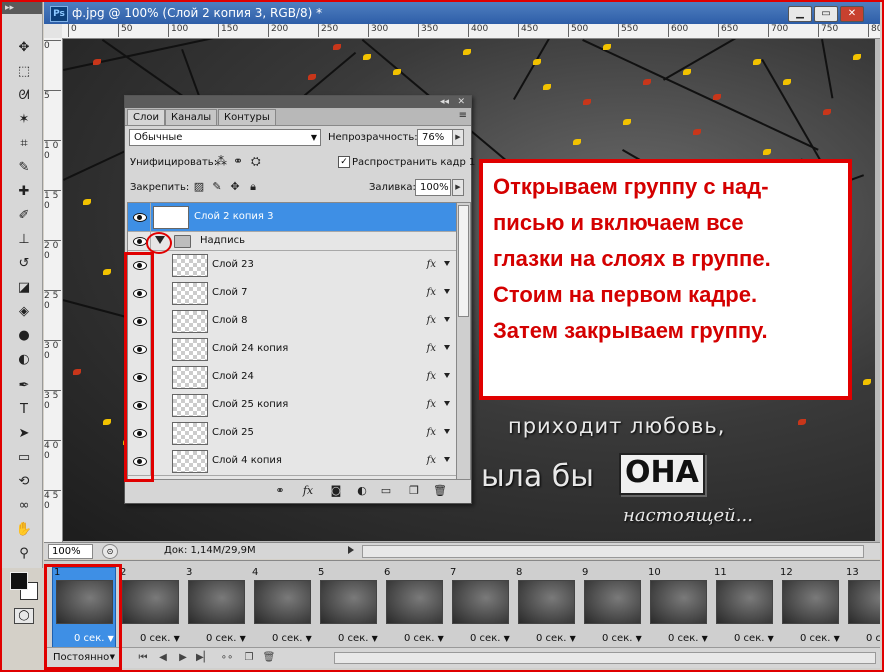  Describe the element at coordinates (24, 264) in the screenshot. I see `history-brush-tool-icon: ↺` at that location.